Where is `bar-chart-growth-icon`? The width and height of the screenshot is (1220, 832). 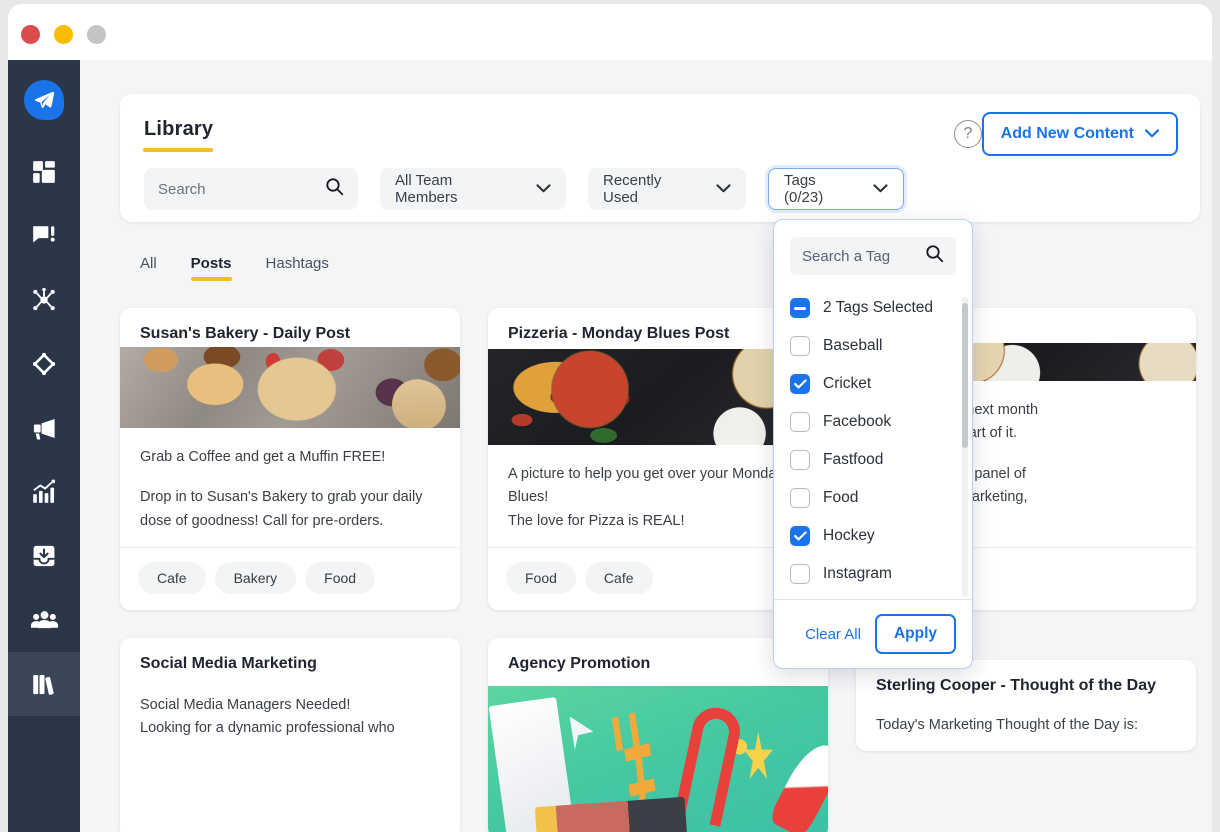 bar-chart-growth-icon is located at coordinates (44, 492).